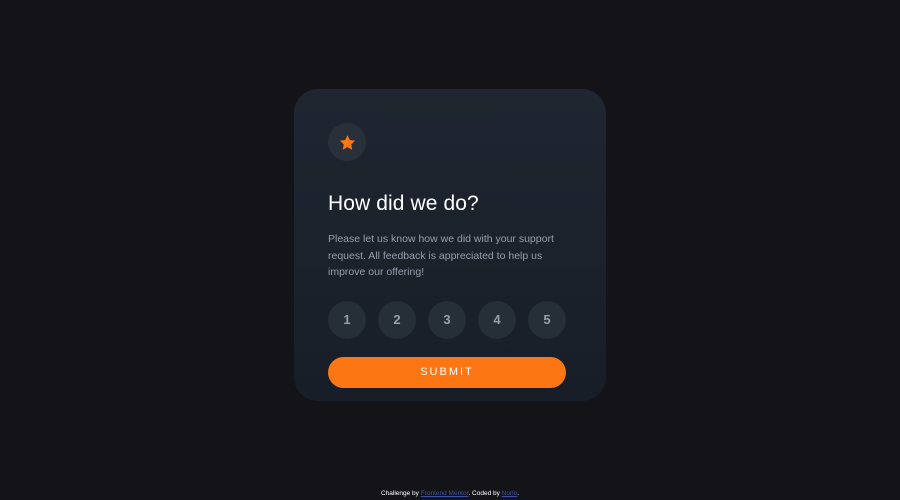 The image size is (900, 500). What do you see at coordinates (510, 493) in the screenshot?
I see `author-link: Nono` at bounding box center [510, 493].